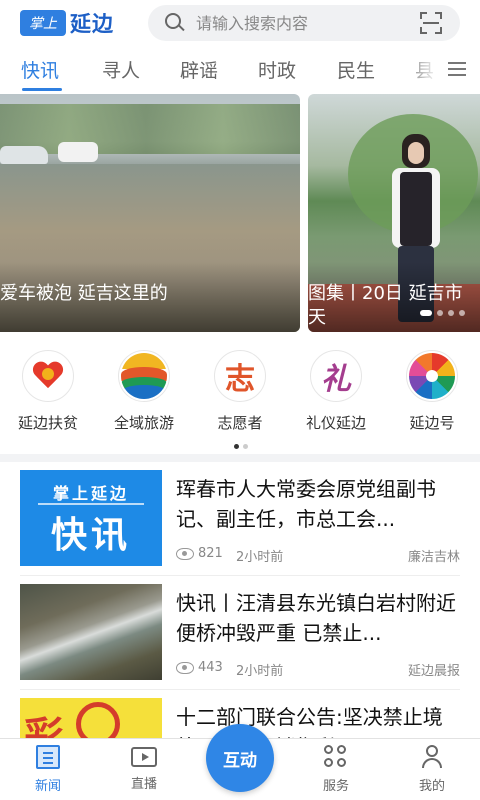  What do you see at coordinates (240, 70) in the screenshot?
I see `channel-tabs: 快讯 寻人 辟谣 时政 民生 县` at bounding box center [240, 70].